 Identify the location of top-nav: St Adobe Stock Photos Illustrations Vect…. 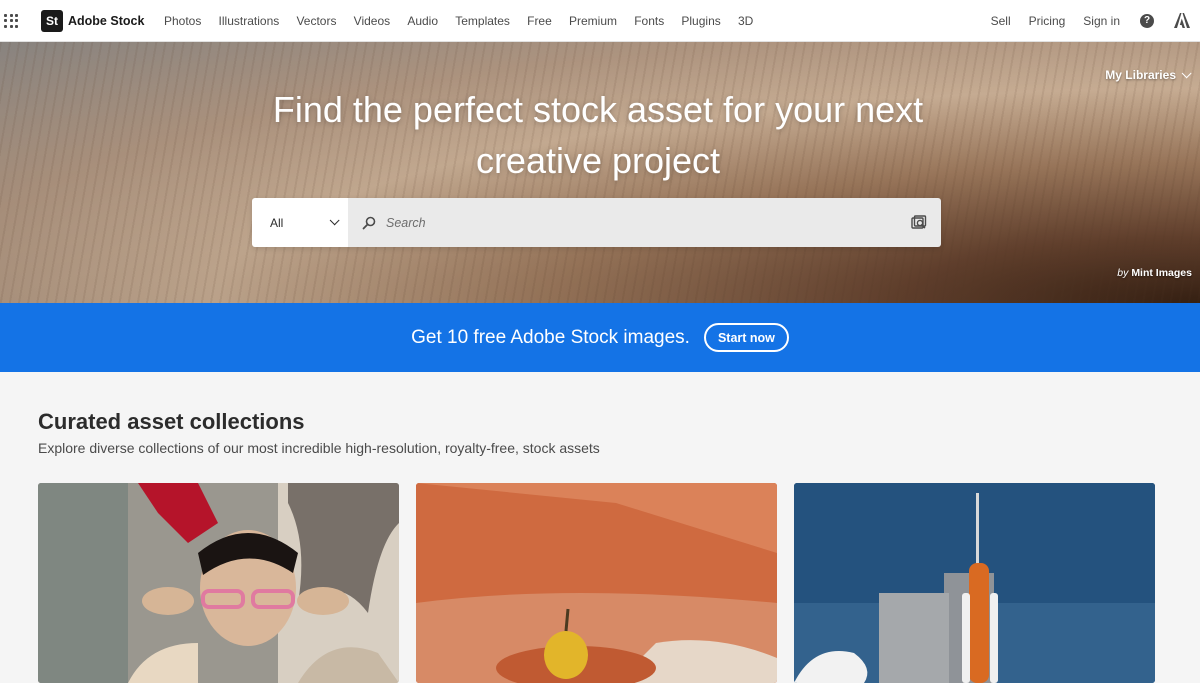
(600, 21).